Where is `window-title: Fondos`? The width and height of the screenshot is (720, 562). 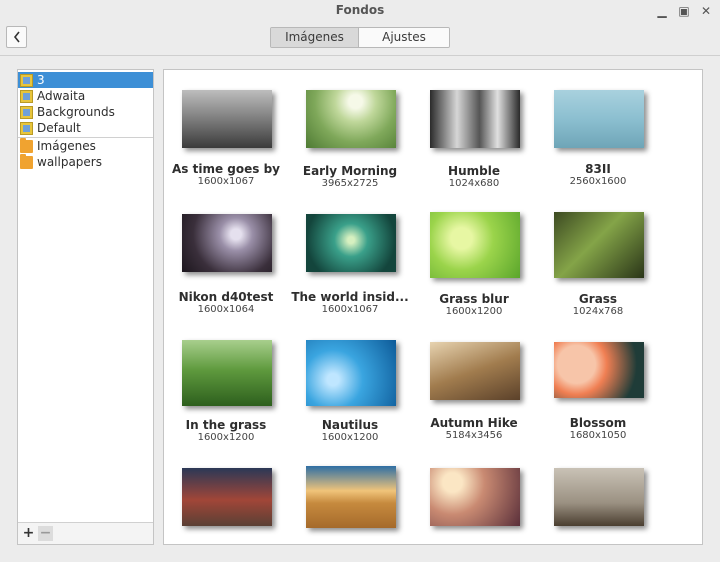 window-title: Fondos is located at coordinates (360, 10).